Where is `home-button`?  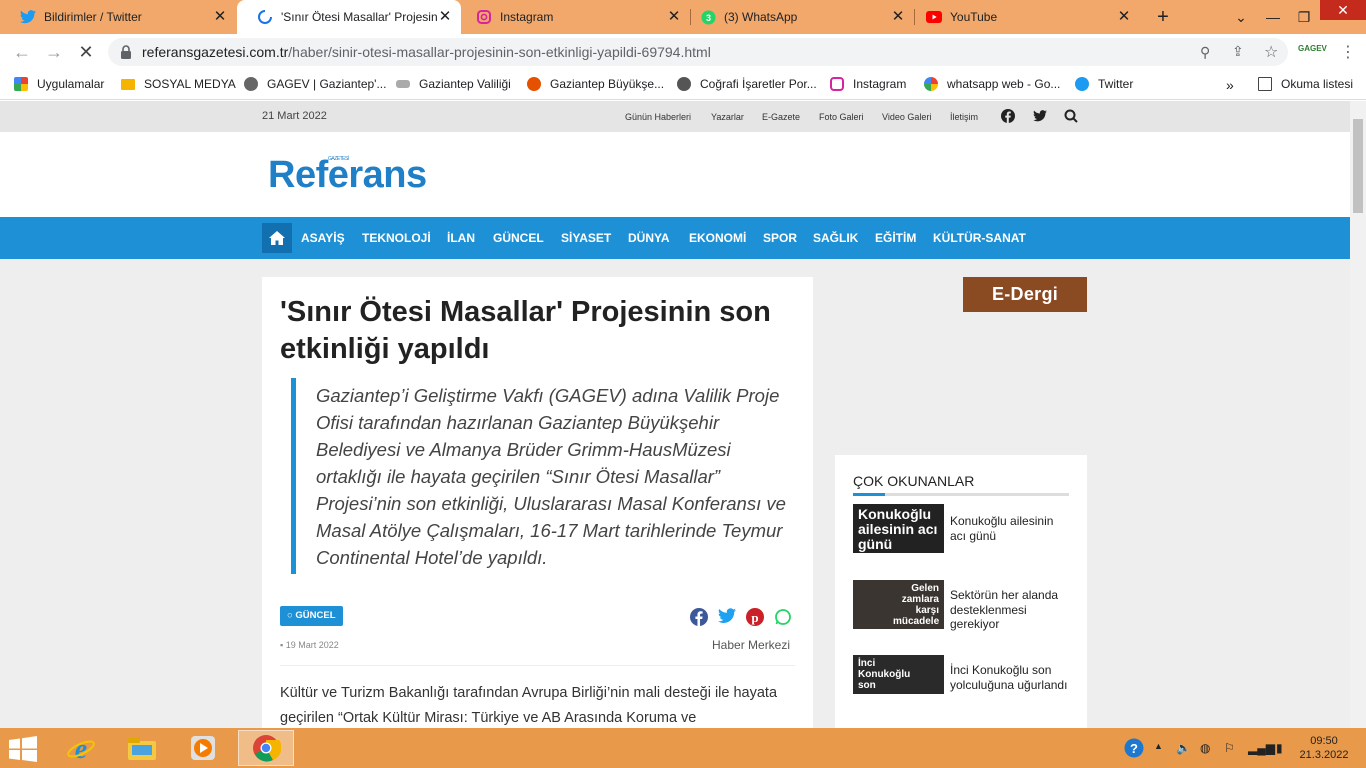 home-button is located at coordinates (277, 238).